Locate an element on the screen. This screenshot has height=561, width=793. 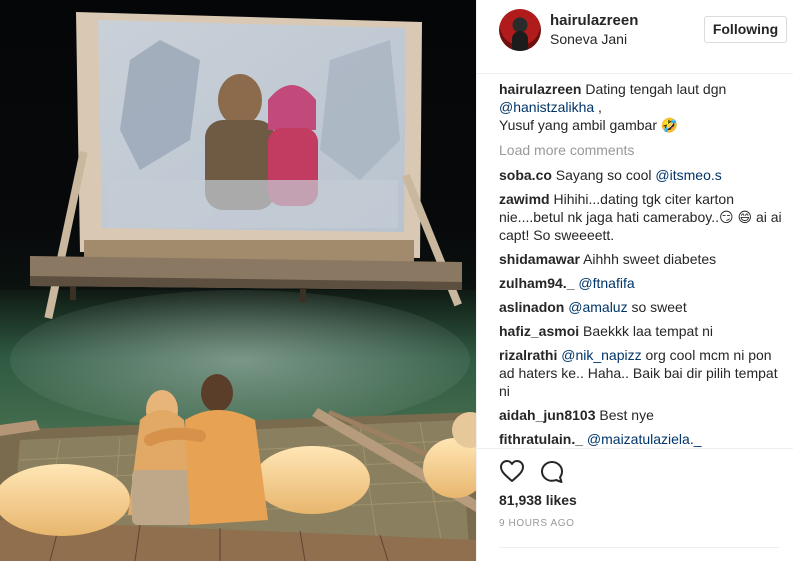
comment-item: aslinadon @amaluz so sweet is located at coordinates (644, 307).